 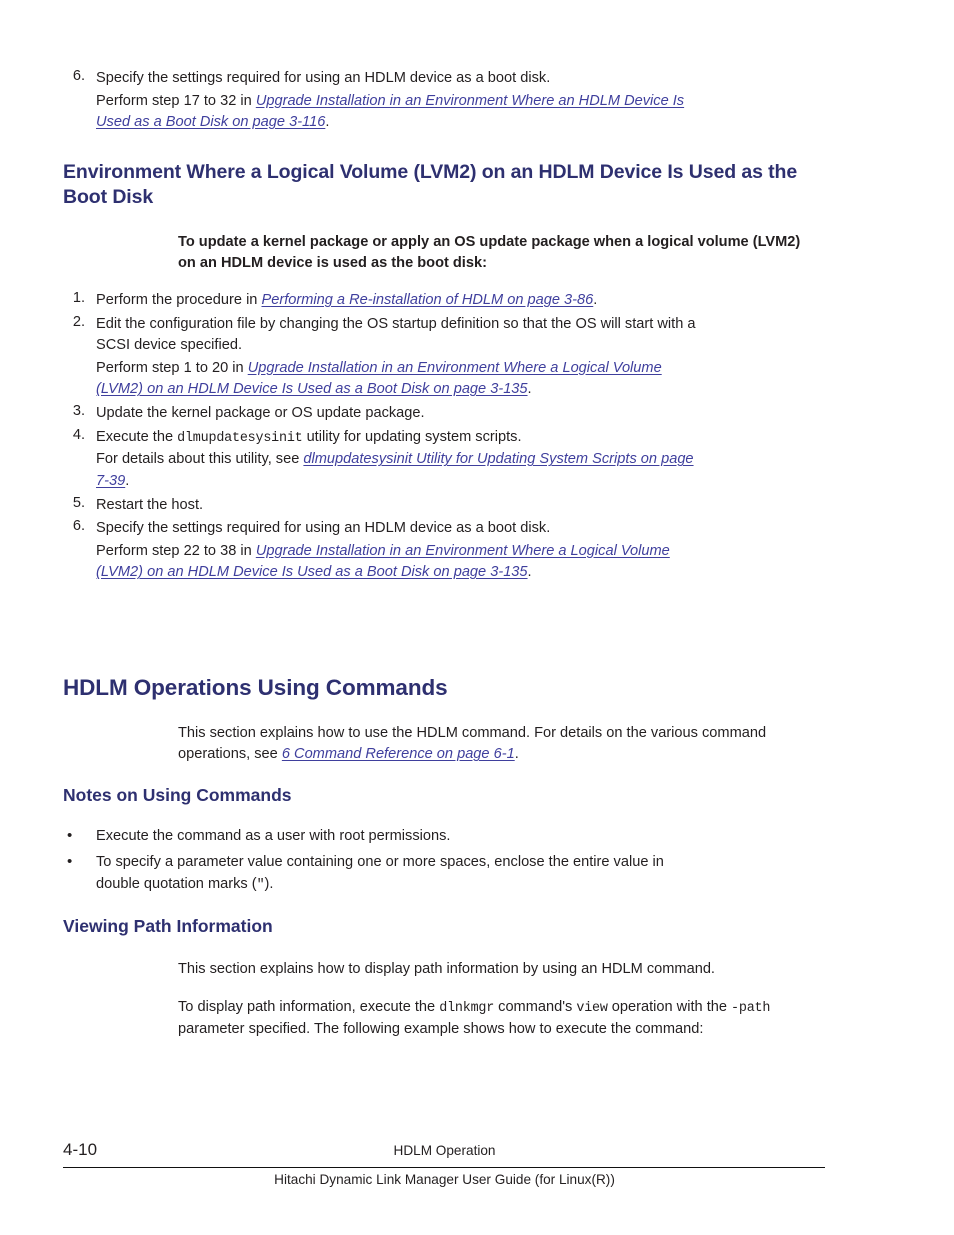 What do you see at coordinates (467, 1009) in the screenshot?
I see `inline-code: dlnkmgr` at bounding box center [467, 1009].